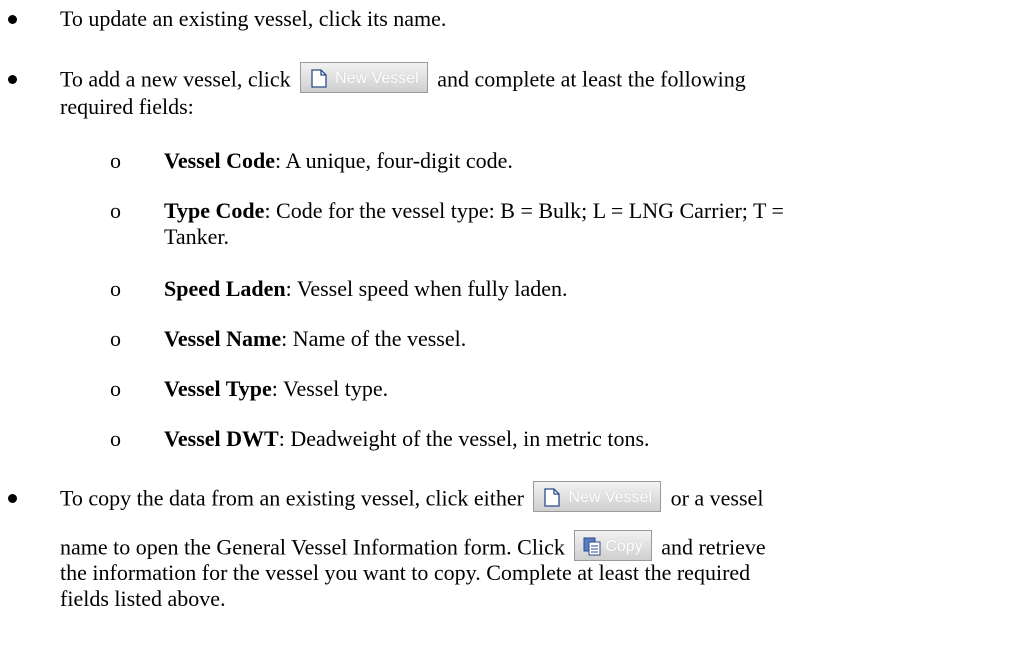  What do you see at coordinates (221, 438) in the screenshot?
I see `field-name: Vessel DWT` at bounding box center [221, 438].